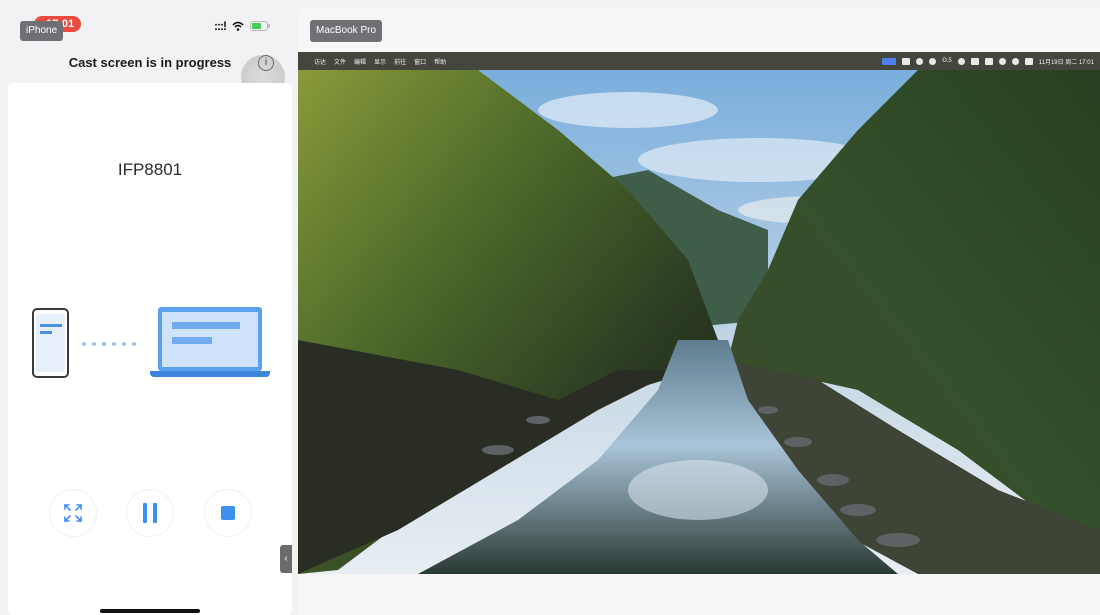 This screenshot has width=1100, height=615. I want to click on target-device-name: IFP8801, so click(150, 169).